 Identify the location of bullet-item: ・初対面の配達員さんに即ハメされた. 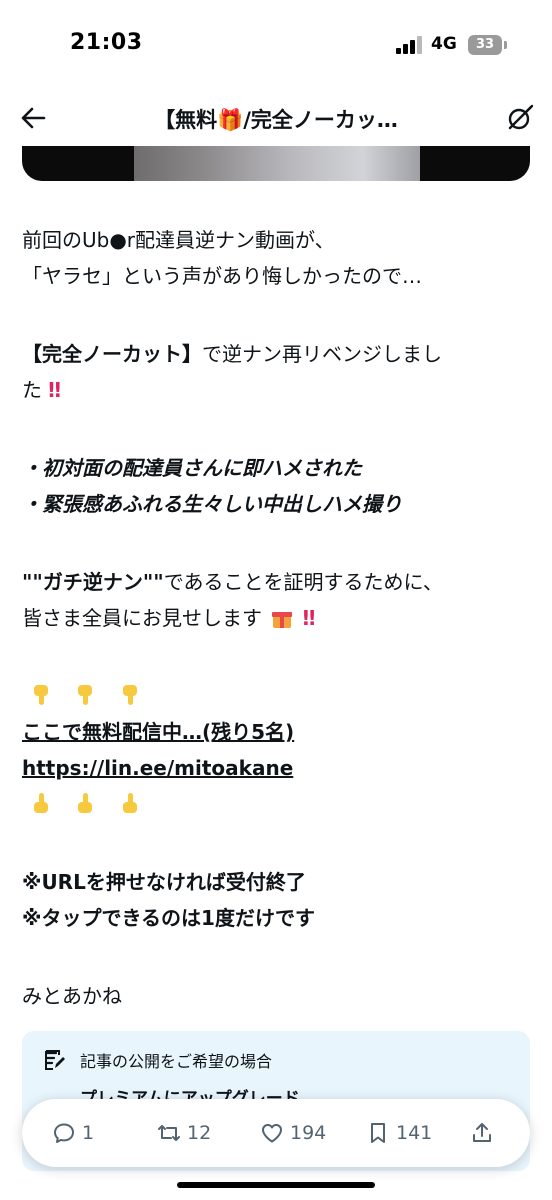
(192, 468).